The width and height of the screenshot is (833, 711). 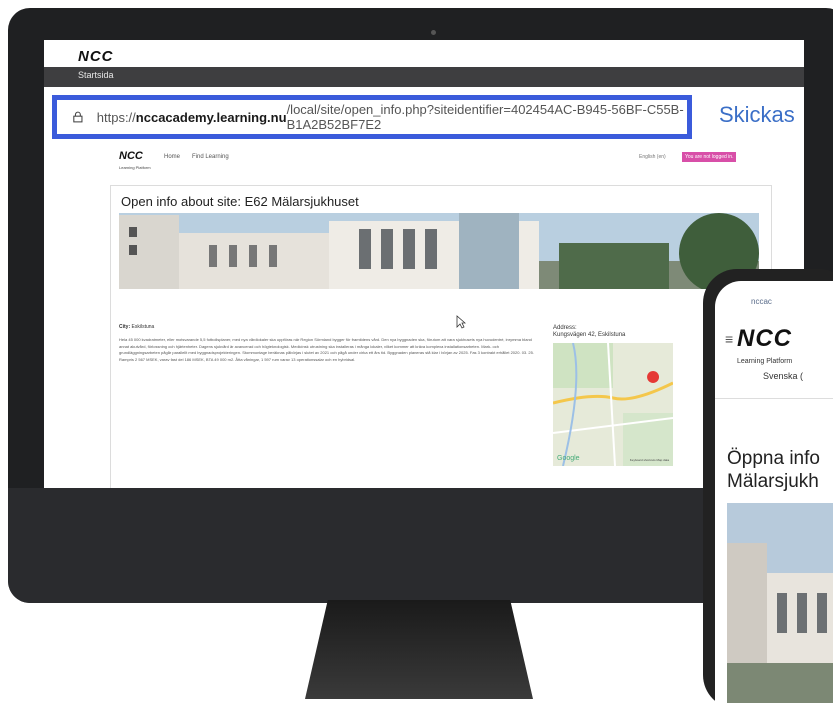 I want to click on phone-title-line1: Öppna info, so click(x=773, y=458).